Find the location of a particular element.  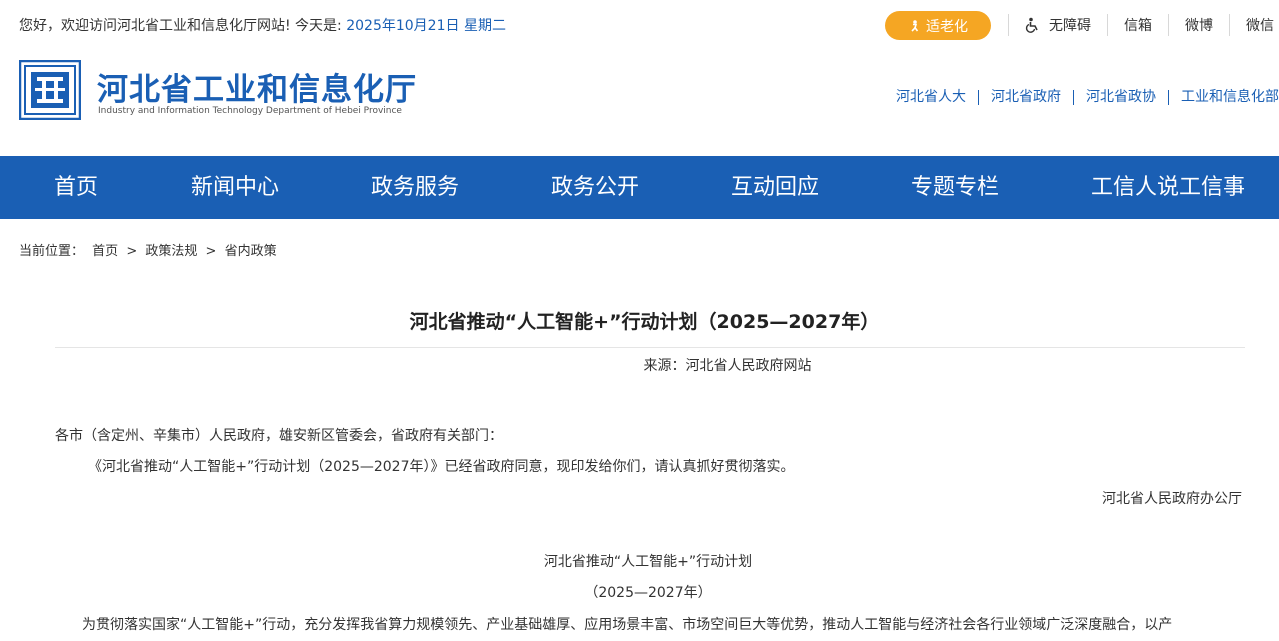

accessibility-link: 无障碍 is located at coordinates (1058, 25).